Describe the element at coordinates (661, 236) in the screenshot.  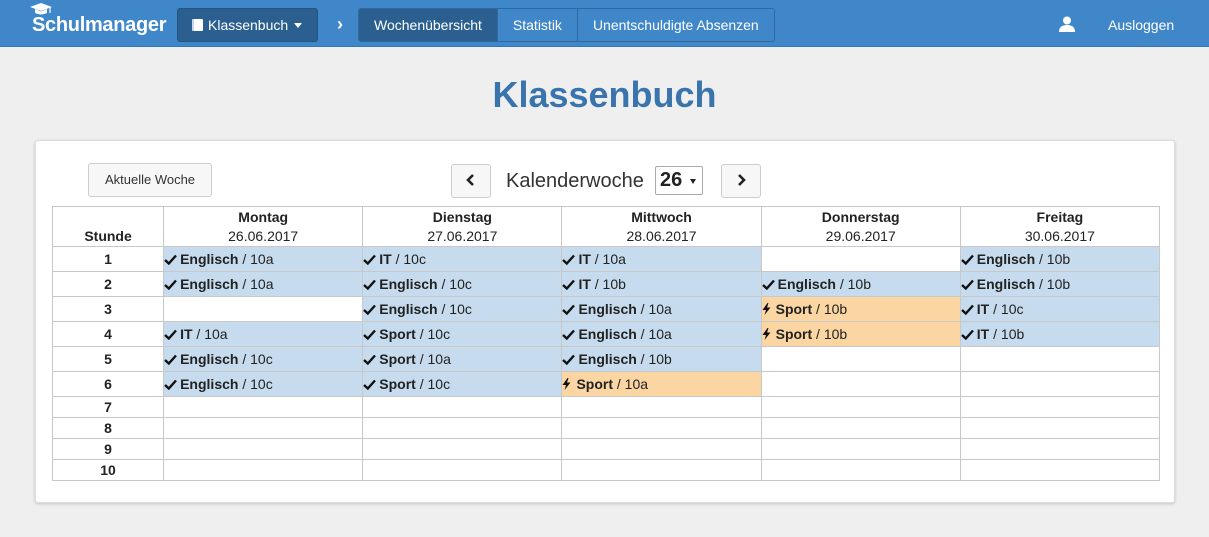
I see `day-date: 28.06.2017` at that location.